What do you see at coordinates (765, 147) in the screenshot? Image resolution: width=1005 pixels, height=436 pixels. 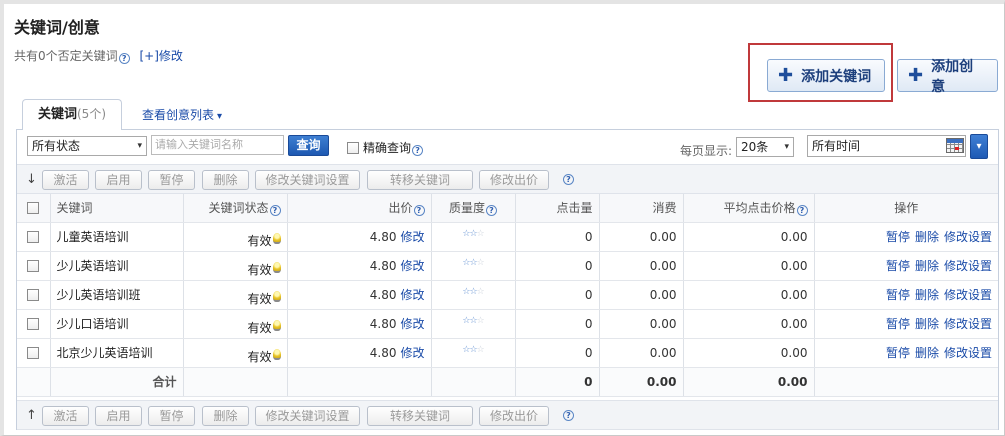 I see `per-page-select: 20条 ▾` at bounding box center [765, 147].